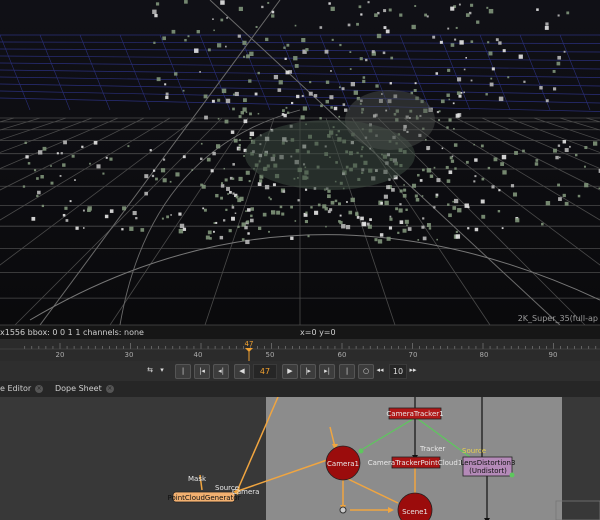 The height and width of the screenshot is (520, 600). Describe the element at coordinates (16, 388) in the screenshot. I see `tab-label: e Editor` at that location.